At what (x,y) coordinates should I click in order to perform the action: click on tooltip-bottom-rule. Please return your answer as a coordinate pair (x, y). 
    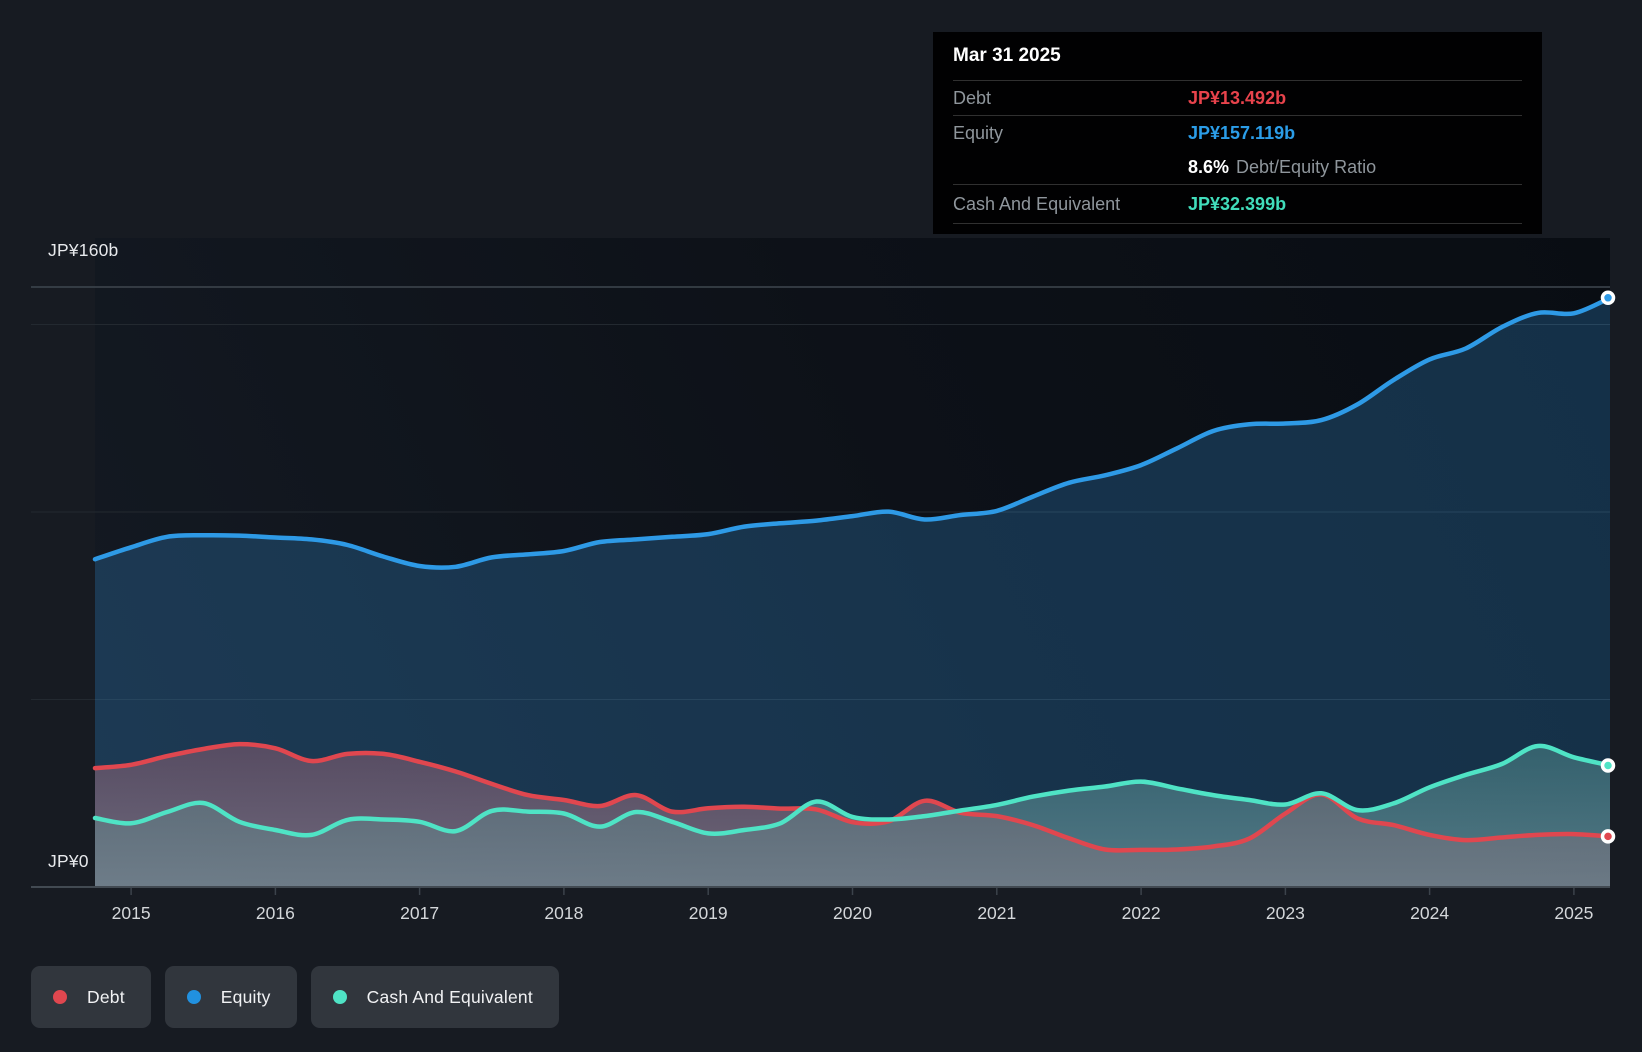
    Looking at the image, I should click on (1237, 230).